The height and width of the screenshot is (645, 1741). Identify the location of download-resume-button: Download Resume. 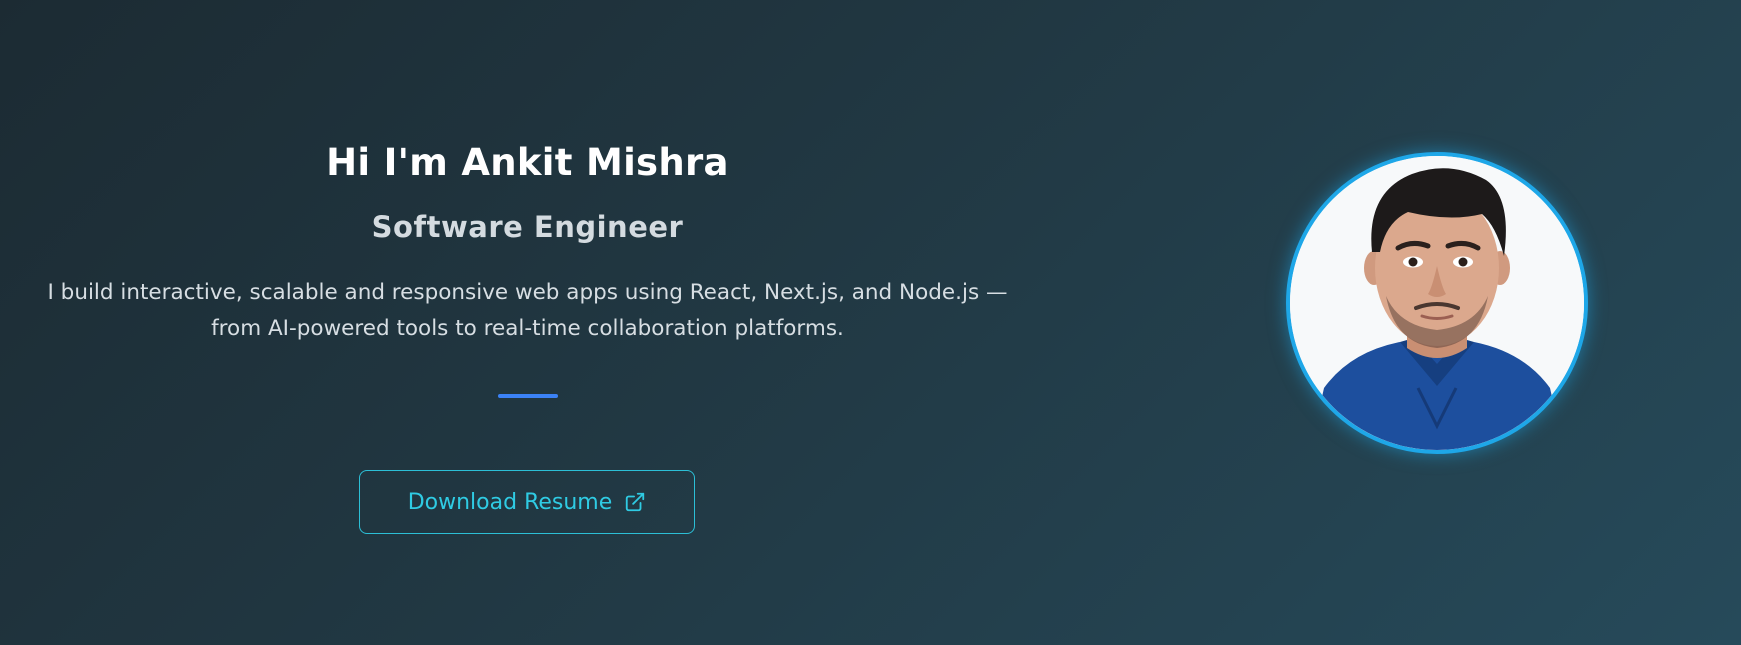
(527, 502).